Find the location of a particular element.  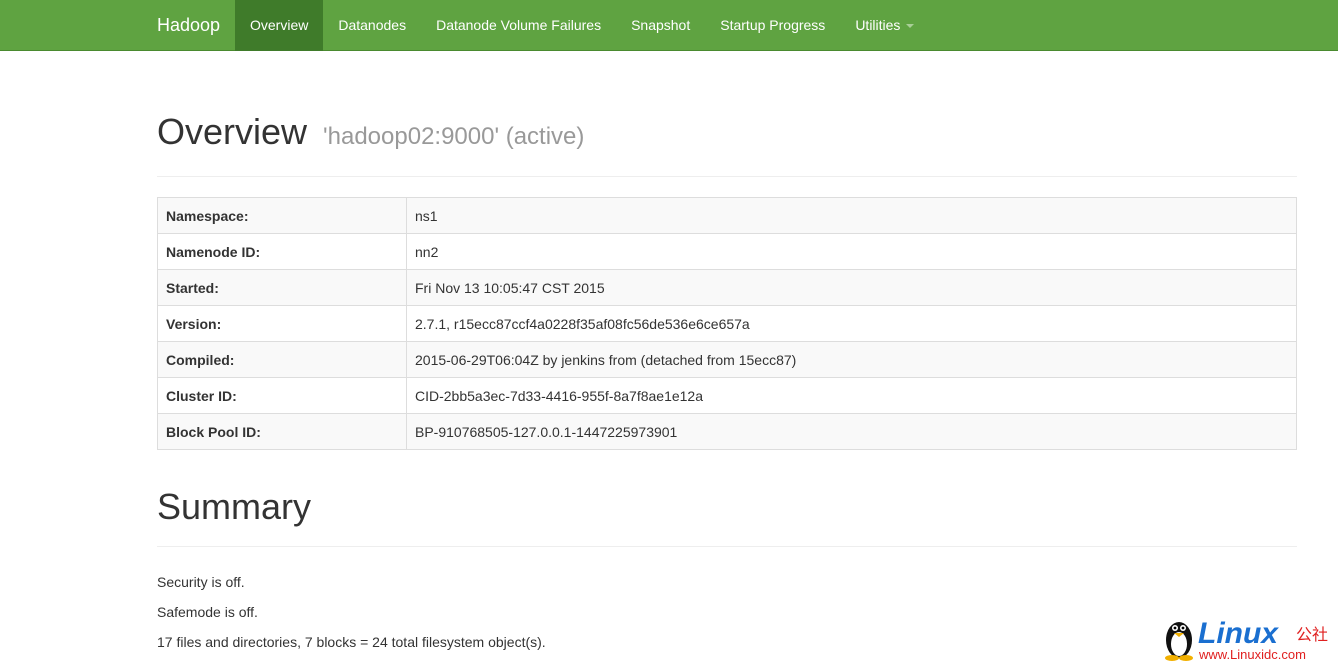

security-status: Security is off. is located at coordinates (201, 582).